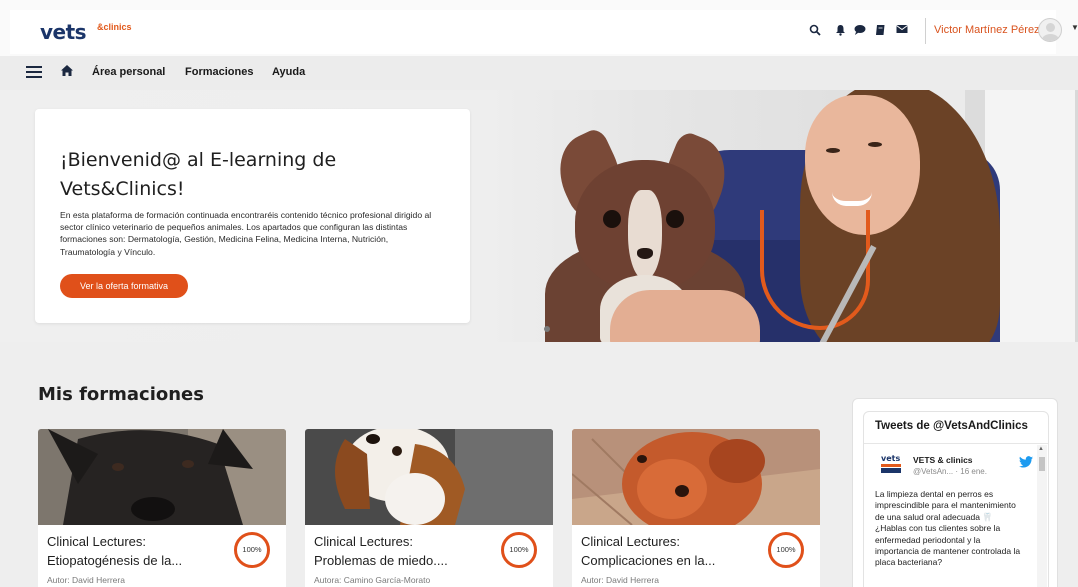 The width and height of the screenshot is (1078, 587). What do you see at coordinates (288, 72) in the screenshot?
I see `nav-item-ayuda: Ayuda` at bounding box center [288, 72].